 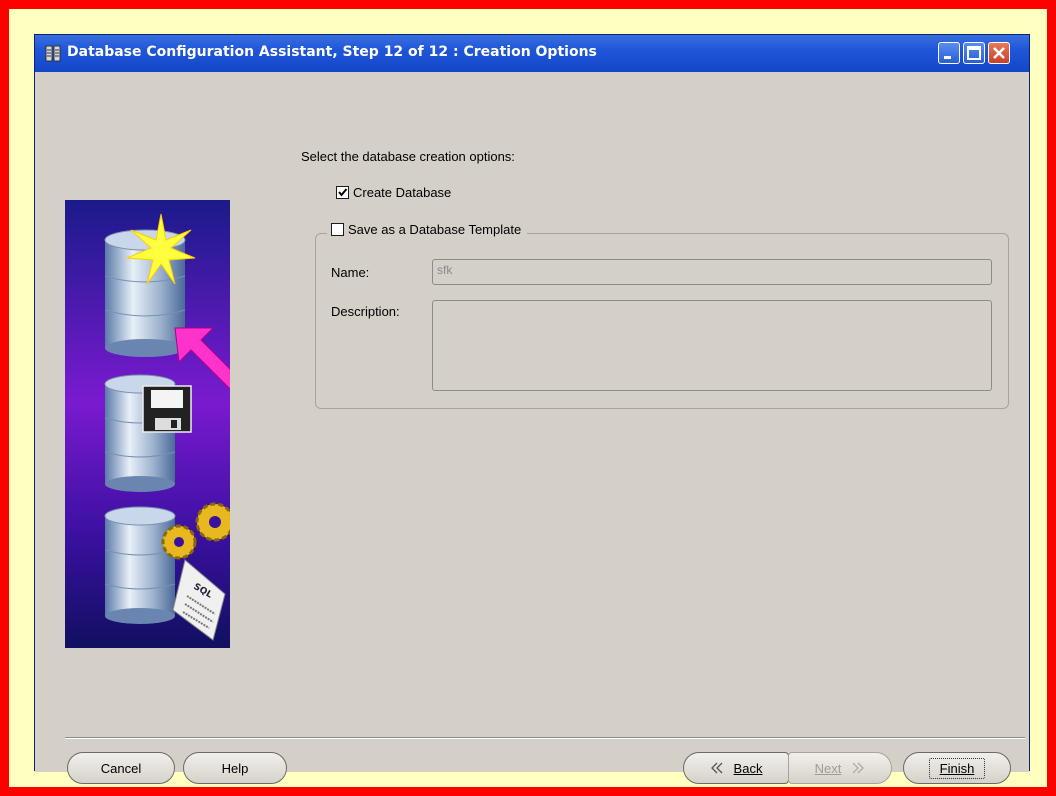 I want to click on create-database-checkbox, so click(x=342, y=192).